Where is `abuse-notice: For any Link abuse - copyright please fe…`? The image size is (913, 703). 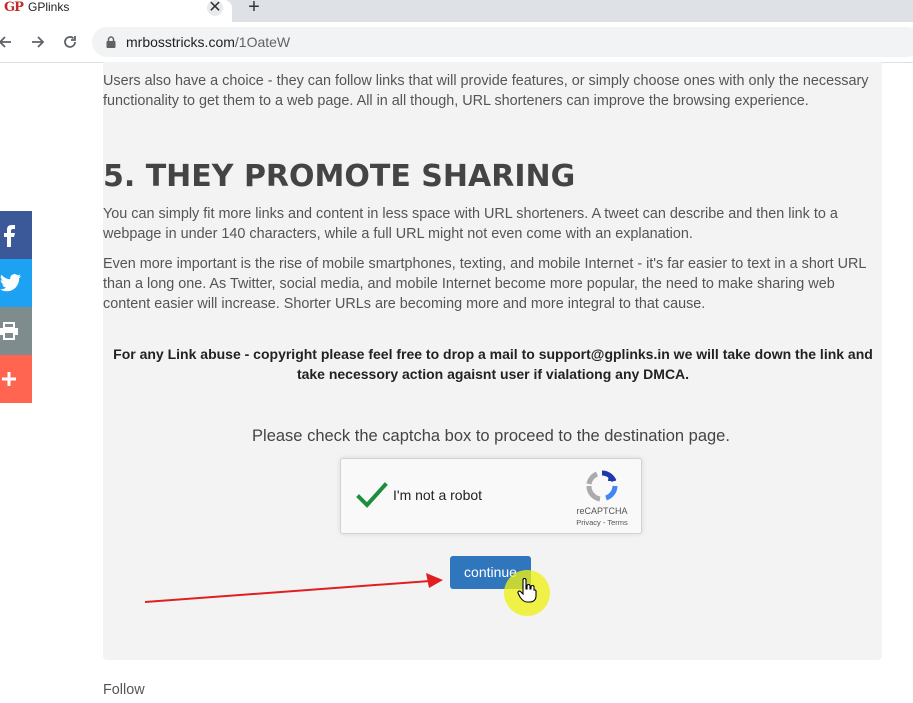
abuse-notice: For any Link abuse - copyright please fe… is located at coordinates (493, 364).